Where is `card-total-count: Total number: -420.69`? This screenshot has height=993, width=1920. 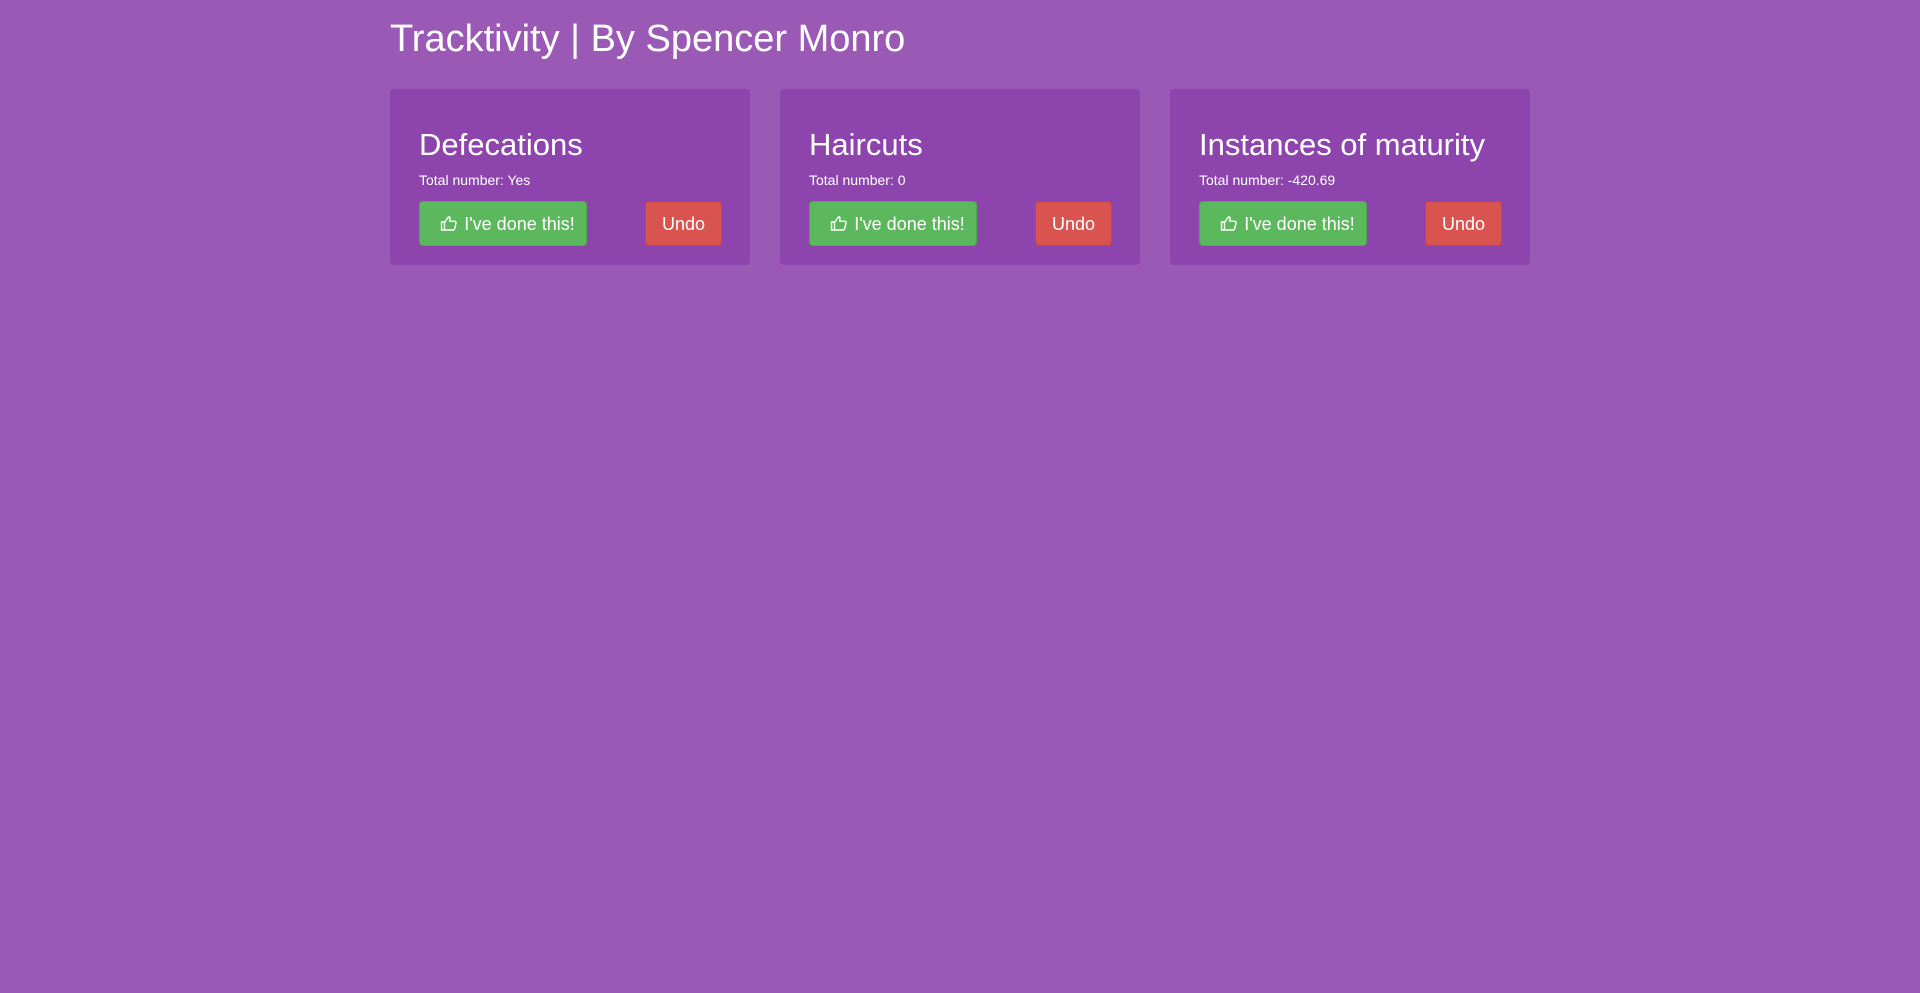
card-total-count: Total number: -420.69 is located at coordinates (1267, 180).